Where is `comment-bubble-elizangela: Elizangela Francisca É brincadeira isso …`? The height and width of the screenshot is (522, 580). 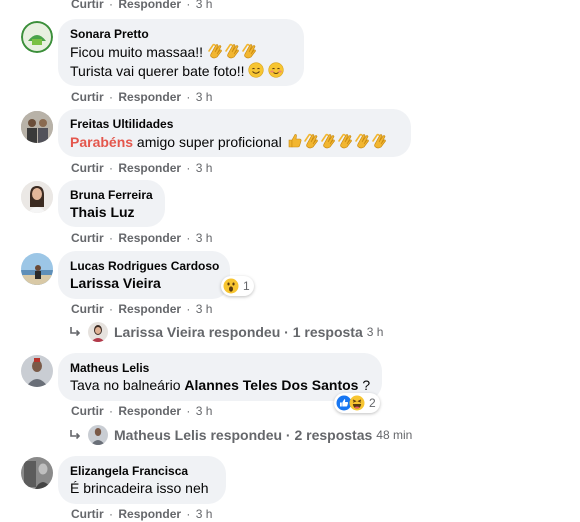 comment-bubble-elizangela: Elizangela Francisca É brincadeira isso … is located at coordinates (142, 480).